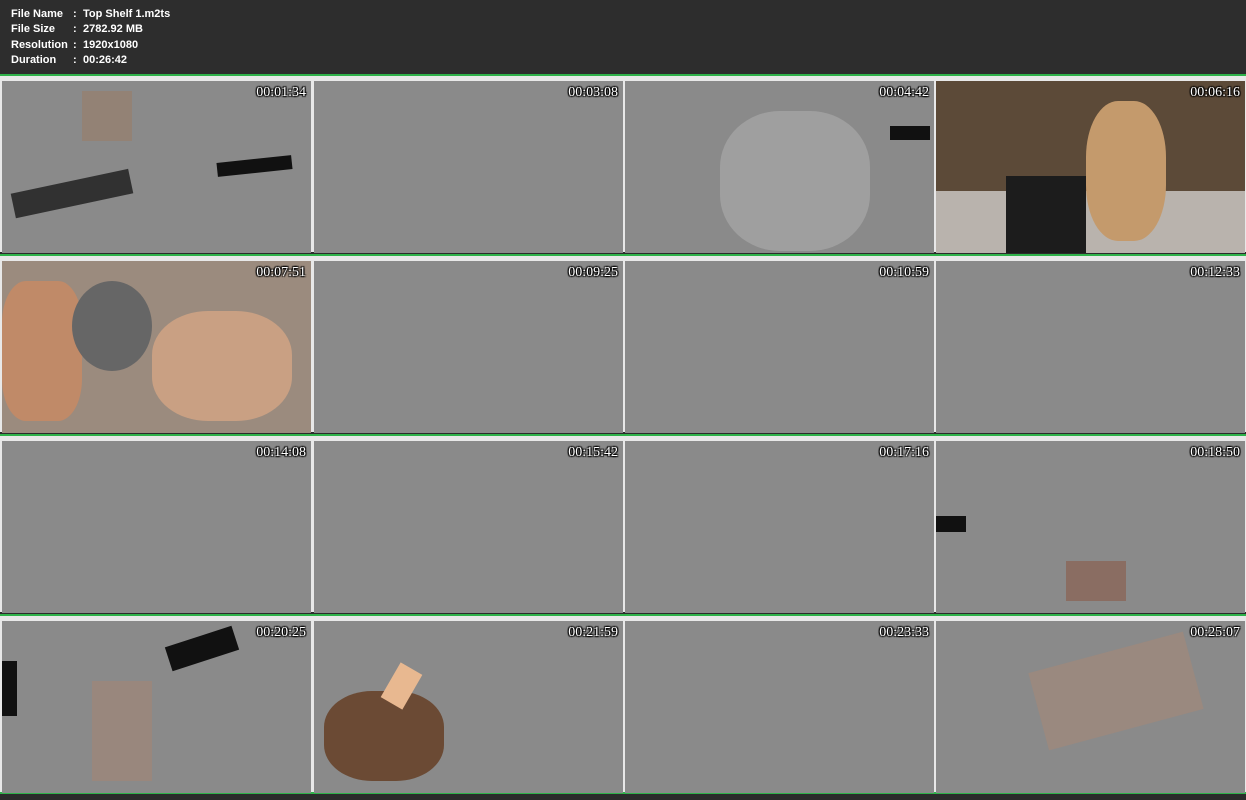 The height and width of the screenshot is (800, 1246). Describe the element at coordinates (281, 632) in the screenshot. I see `thumbnail-timestamp: 00:20:25` at that location.